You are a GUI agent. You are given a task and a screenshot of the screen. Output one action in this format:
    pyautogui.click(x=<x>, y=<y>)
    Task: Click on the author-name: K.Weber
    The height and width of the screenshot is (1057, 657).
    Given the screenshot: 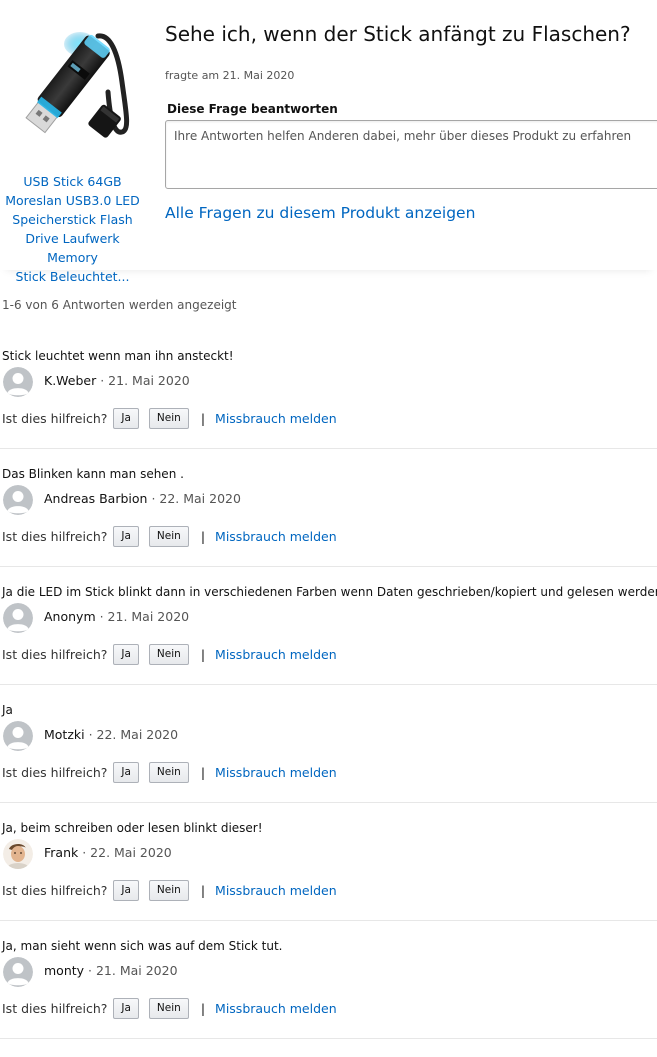 What is the action you would take?
    pyautogui.click(x=70, y=380)
    